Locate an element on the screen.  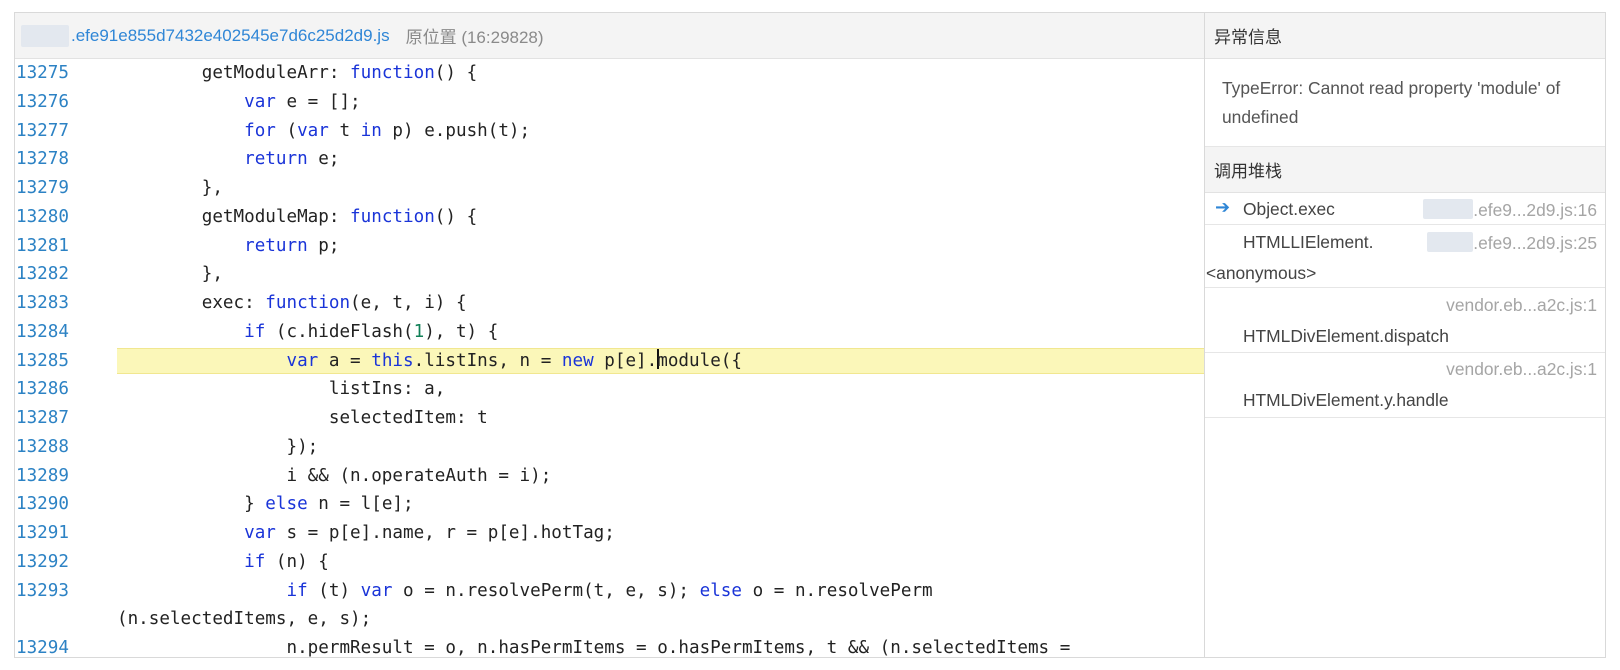
code-text: var s = p[e].name, r = p[e].hotTag; is located at coordinates (366, 533).